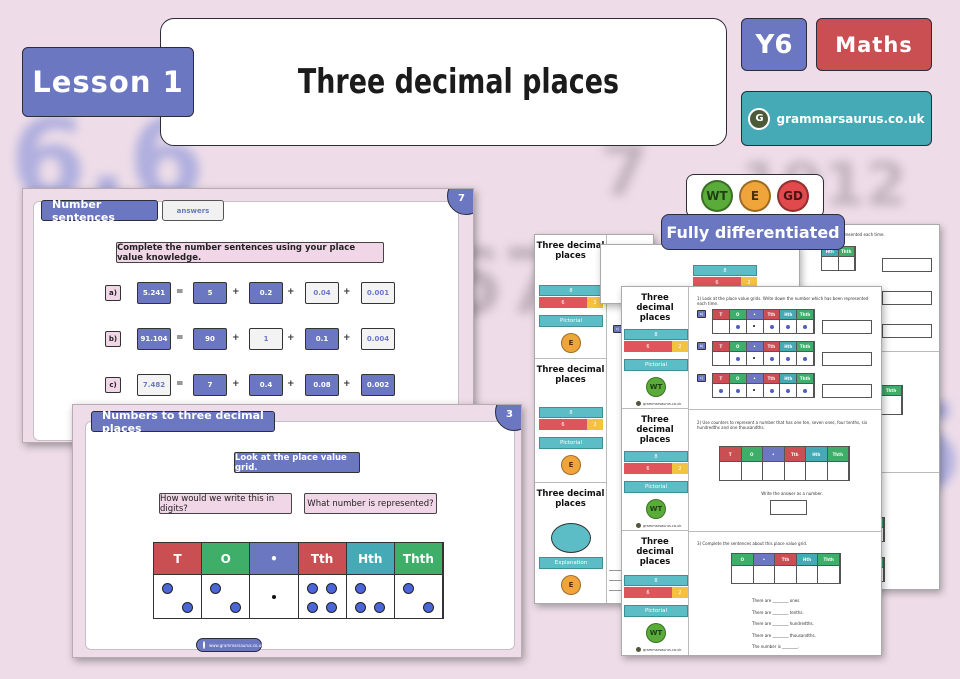  What do you see at coordinates (784, 635) in the screenshot?
I see `sentence-line: There are ________ thousandths.` at bounding box center [784, 635].